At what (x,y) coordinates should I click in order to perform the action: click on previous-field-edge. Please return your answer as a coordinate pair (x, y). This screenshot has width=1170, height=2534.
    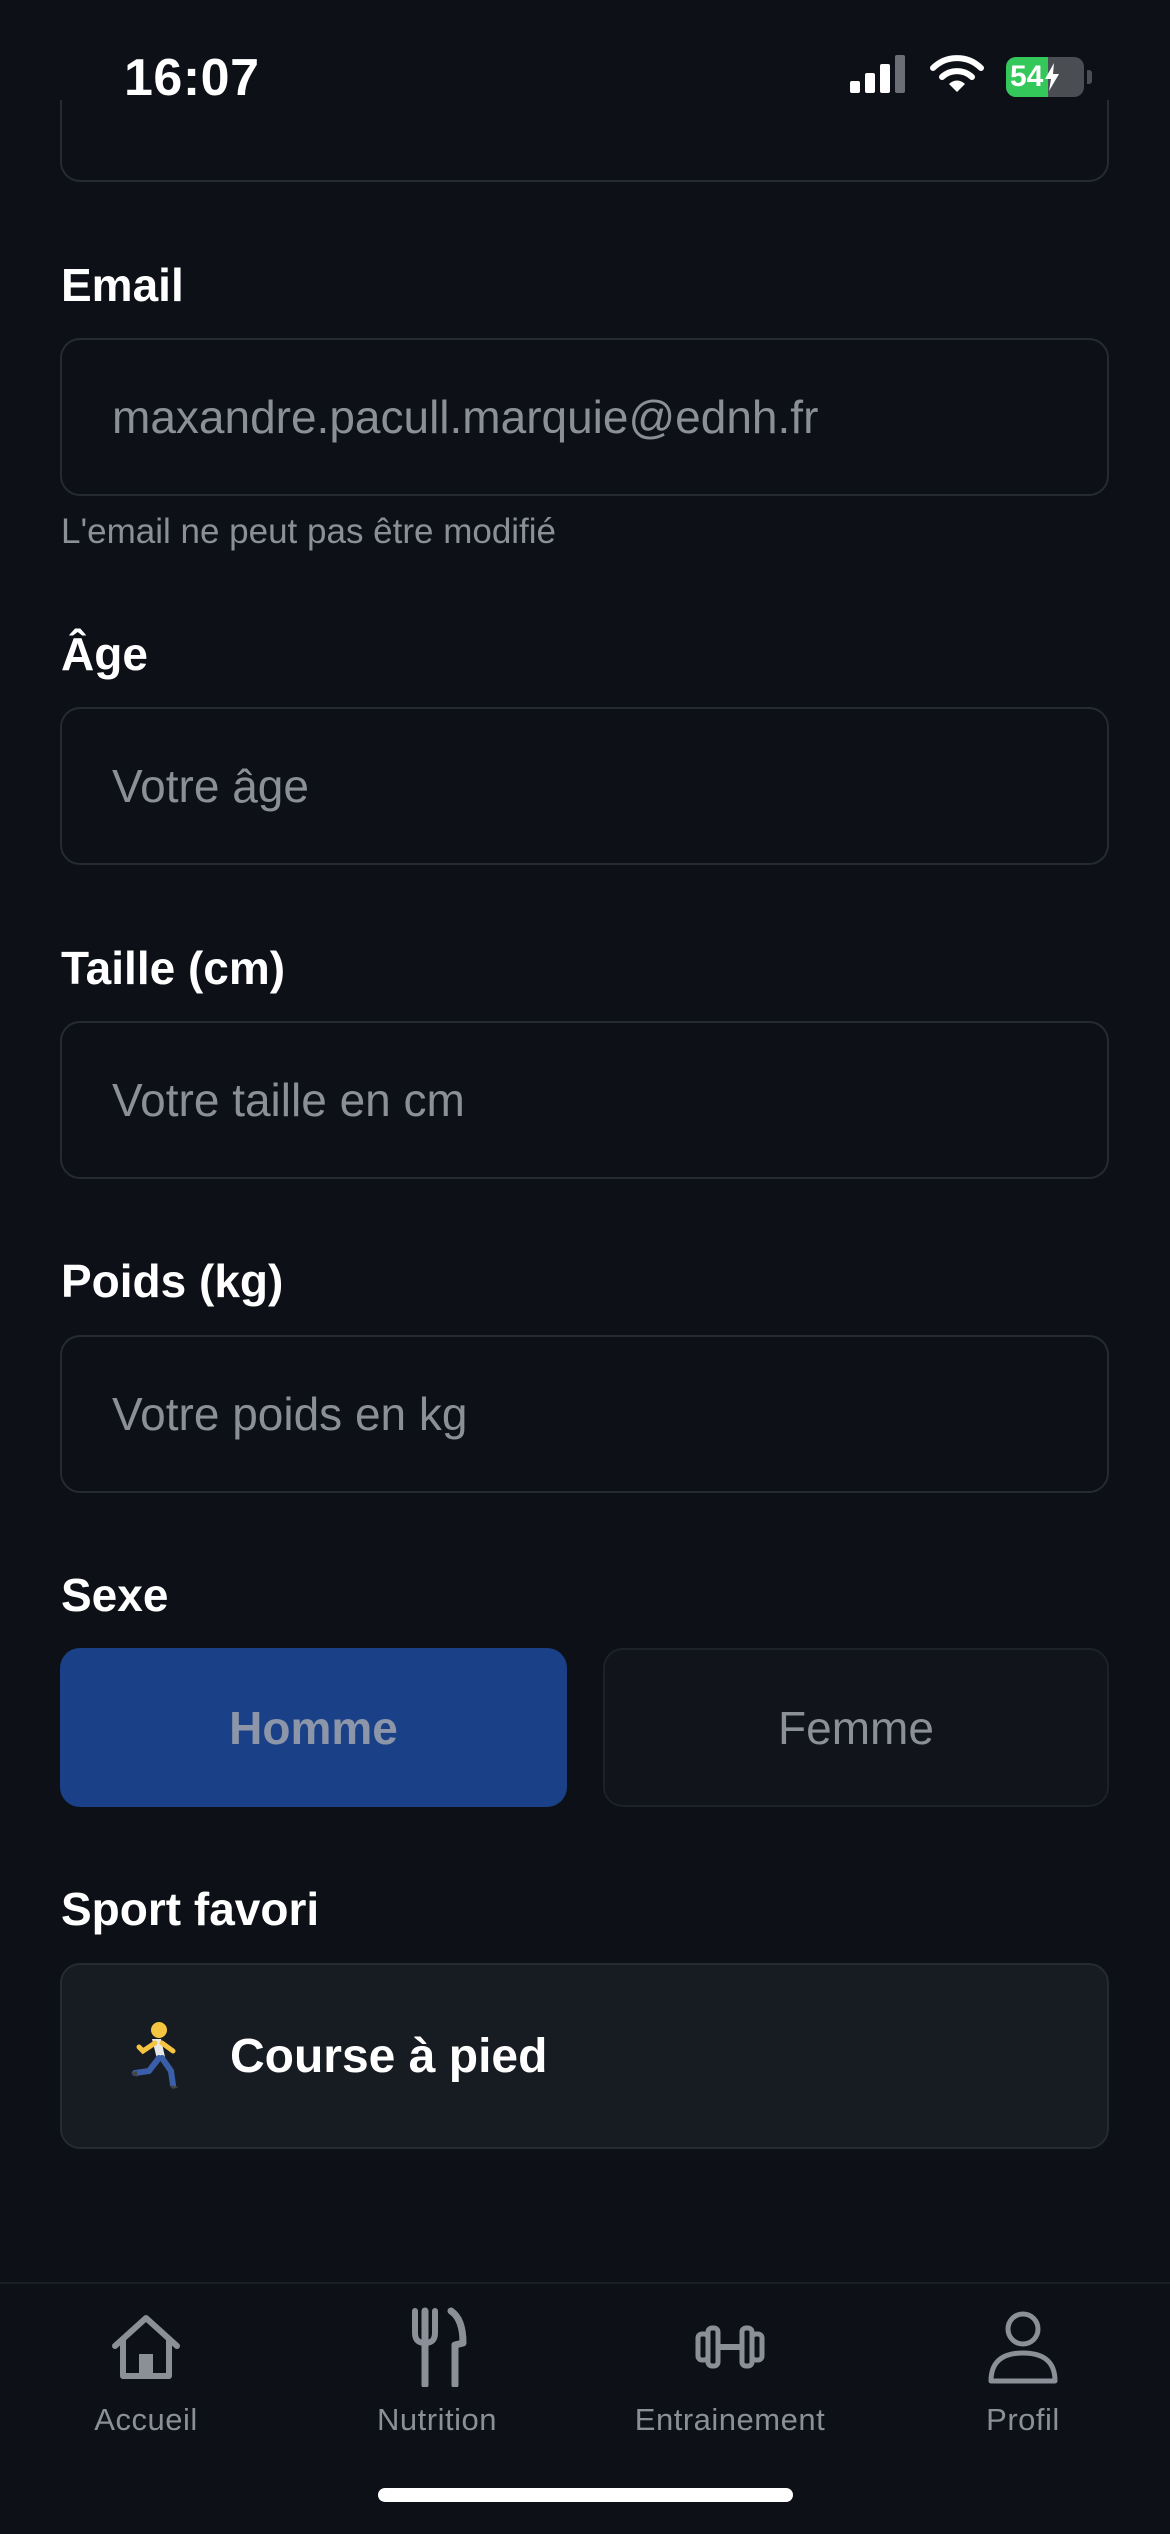
    Looking at the image, I should click on (584, 141).